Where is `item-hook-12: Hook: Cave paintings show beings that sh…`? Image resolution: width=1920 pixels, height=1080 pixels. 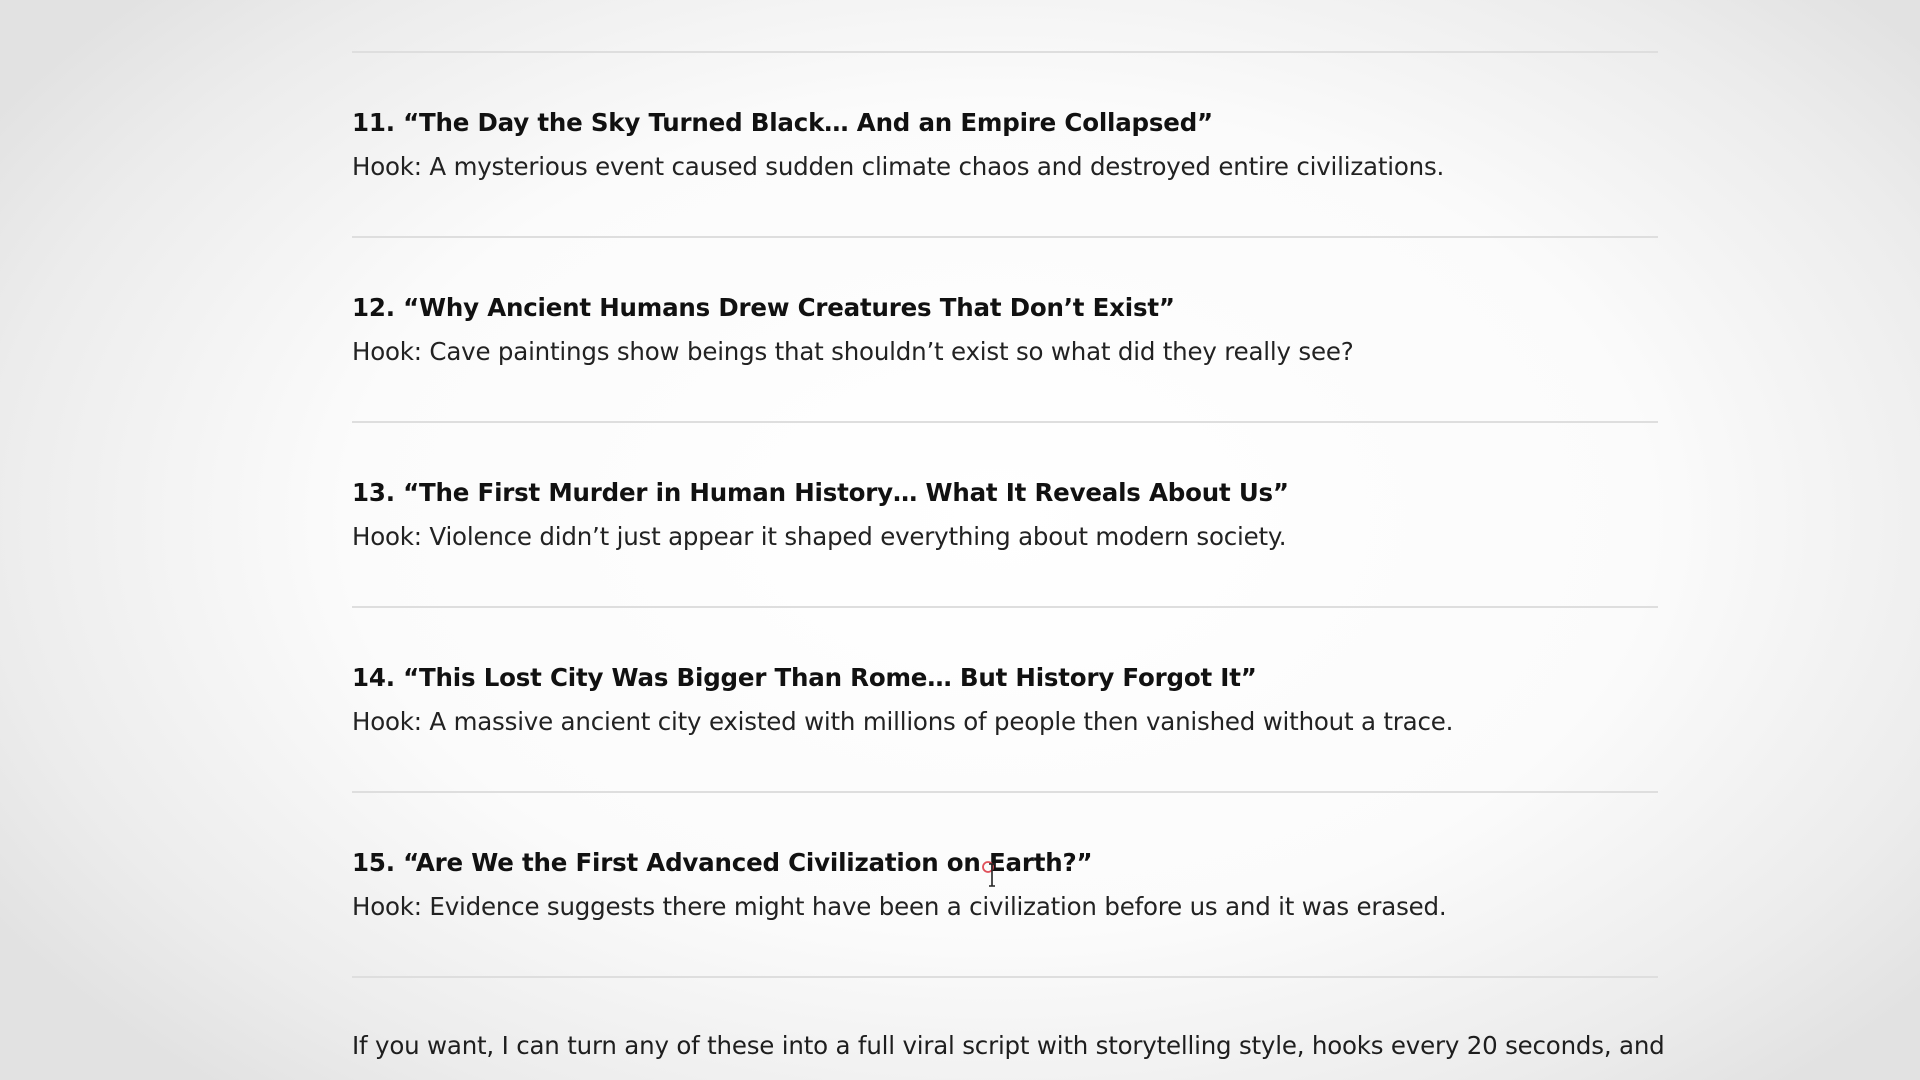
item-hook-12: Hook: Cave paintings show beings that sh… is located at coordinates (853, 351).